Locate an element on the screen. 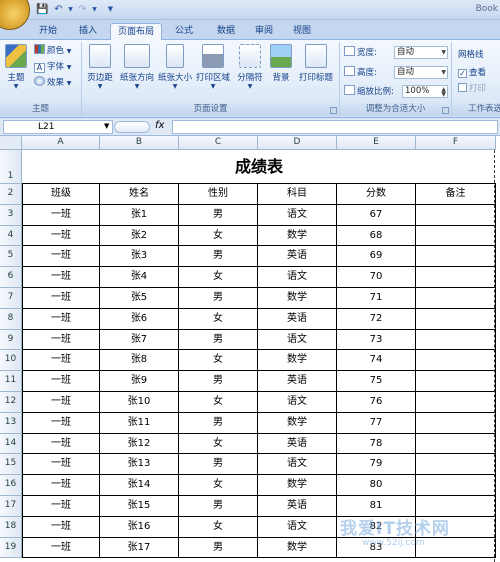  redo-dropdown-icon: ▼ is located at coordinates (94, 9).